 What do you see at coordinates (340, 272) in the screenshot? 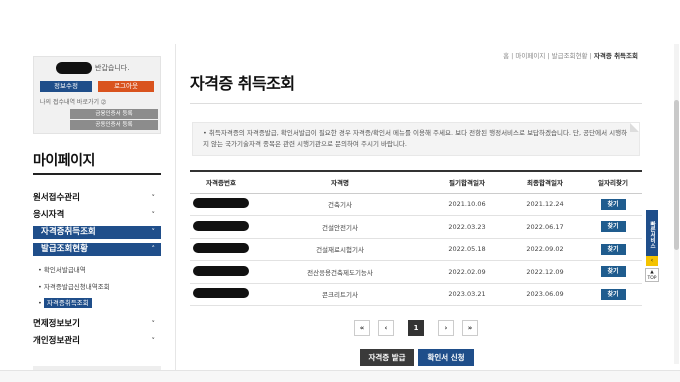
I see `cert-name-cell: 전산응용건축제도기능사` at bounding box center [340, 272].